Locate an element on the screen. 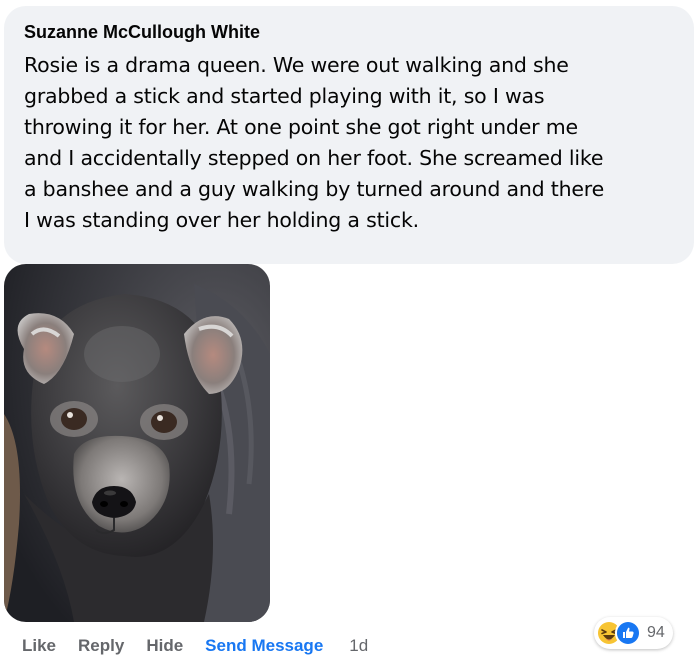  comment-timestamp: 1d is located at coordinates (358, 646).